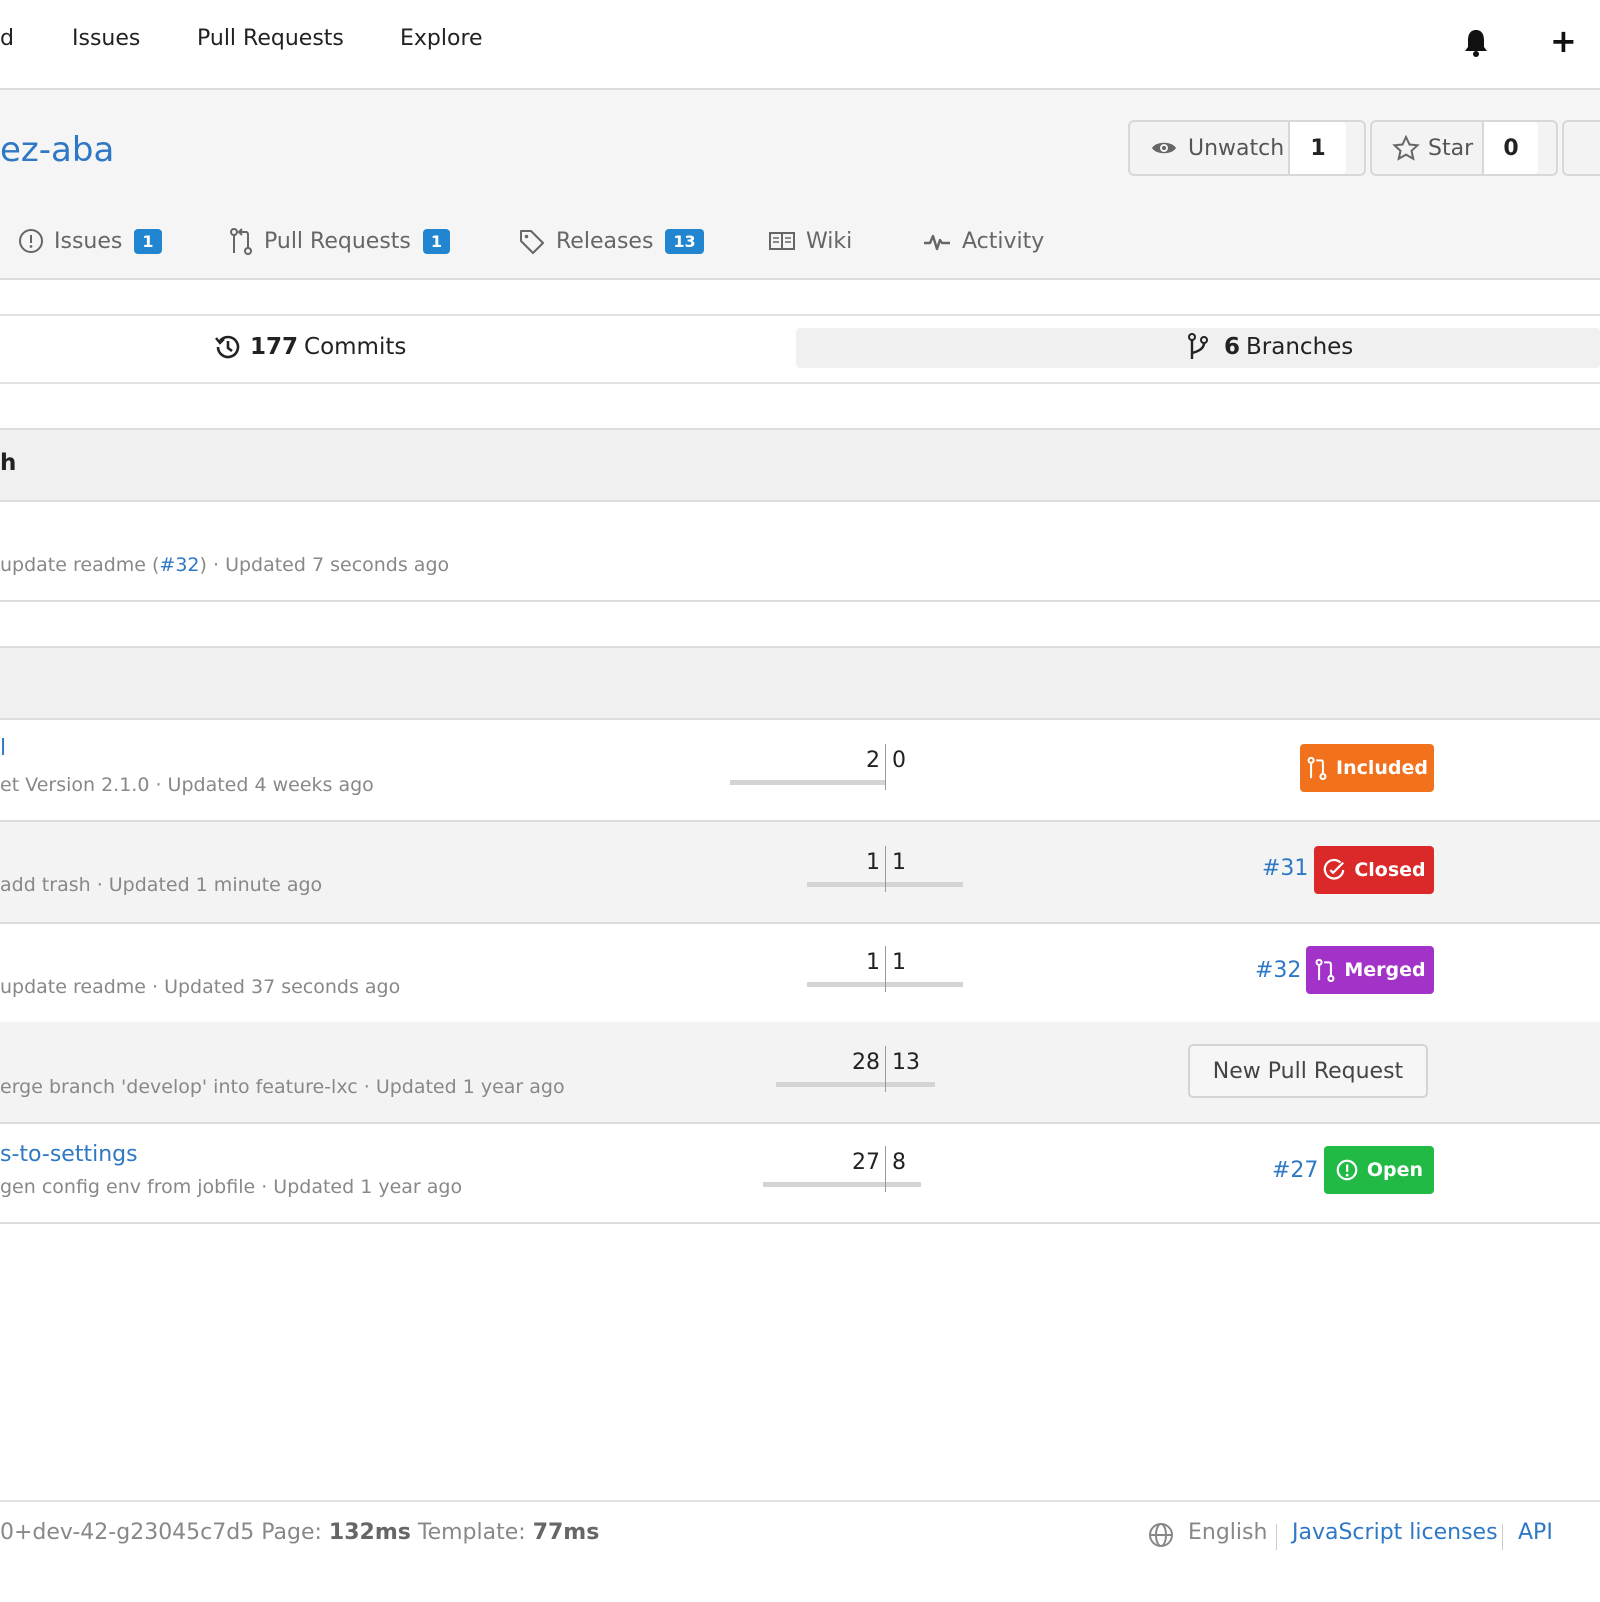 This screenshot has height=1602, width=1600. I want to click on branch-meta: update readme · Updated 37 seconds ago, so click(200, 987).